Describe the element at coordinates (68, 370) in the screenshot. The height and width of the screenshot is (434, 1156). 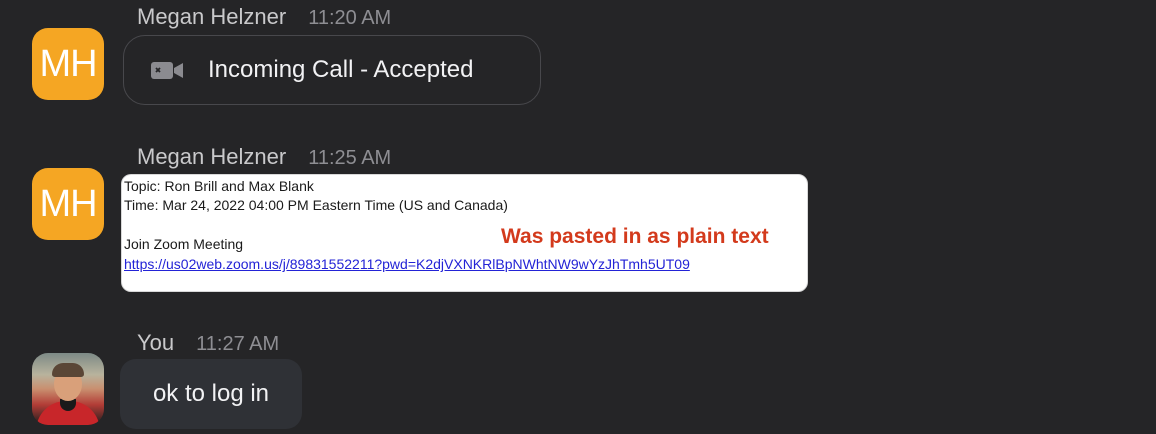
I see `avatar-hair` at that location.